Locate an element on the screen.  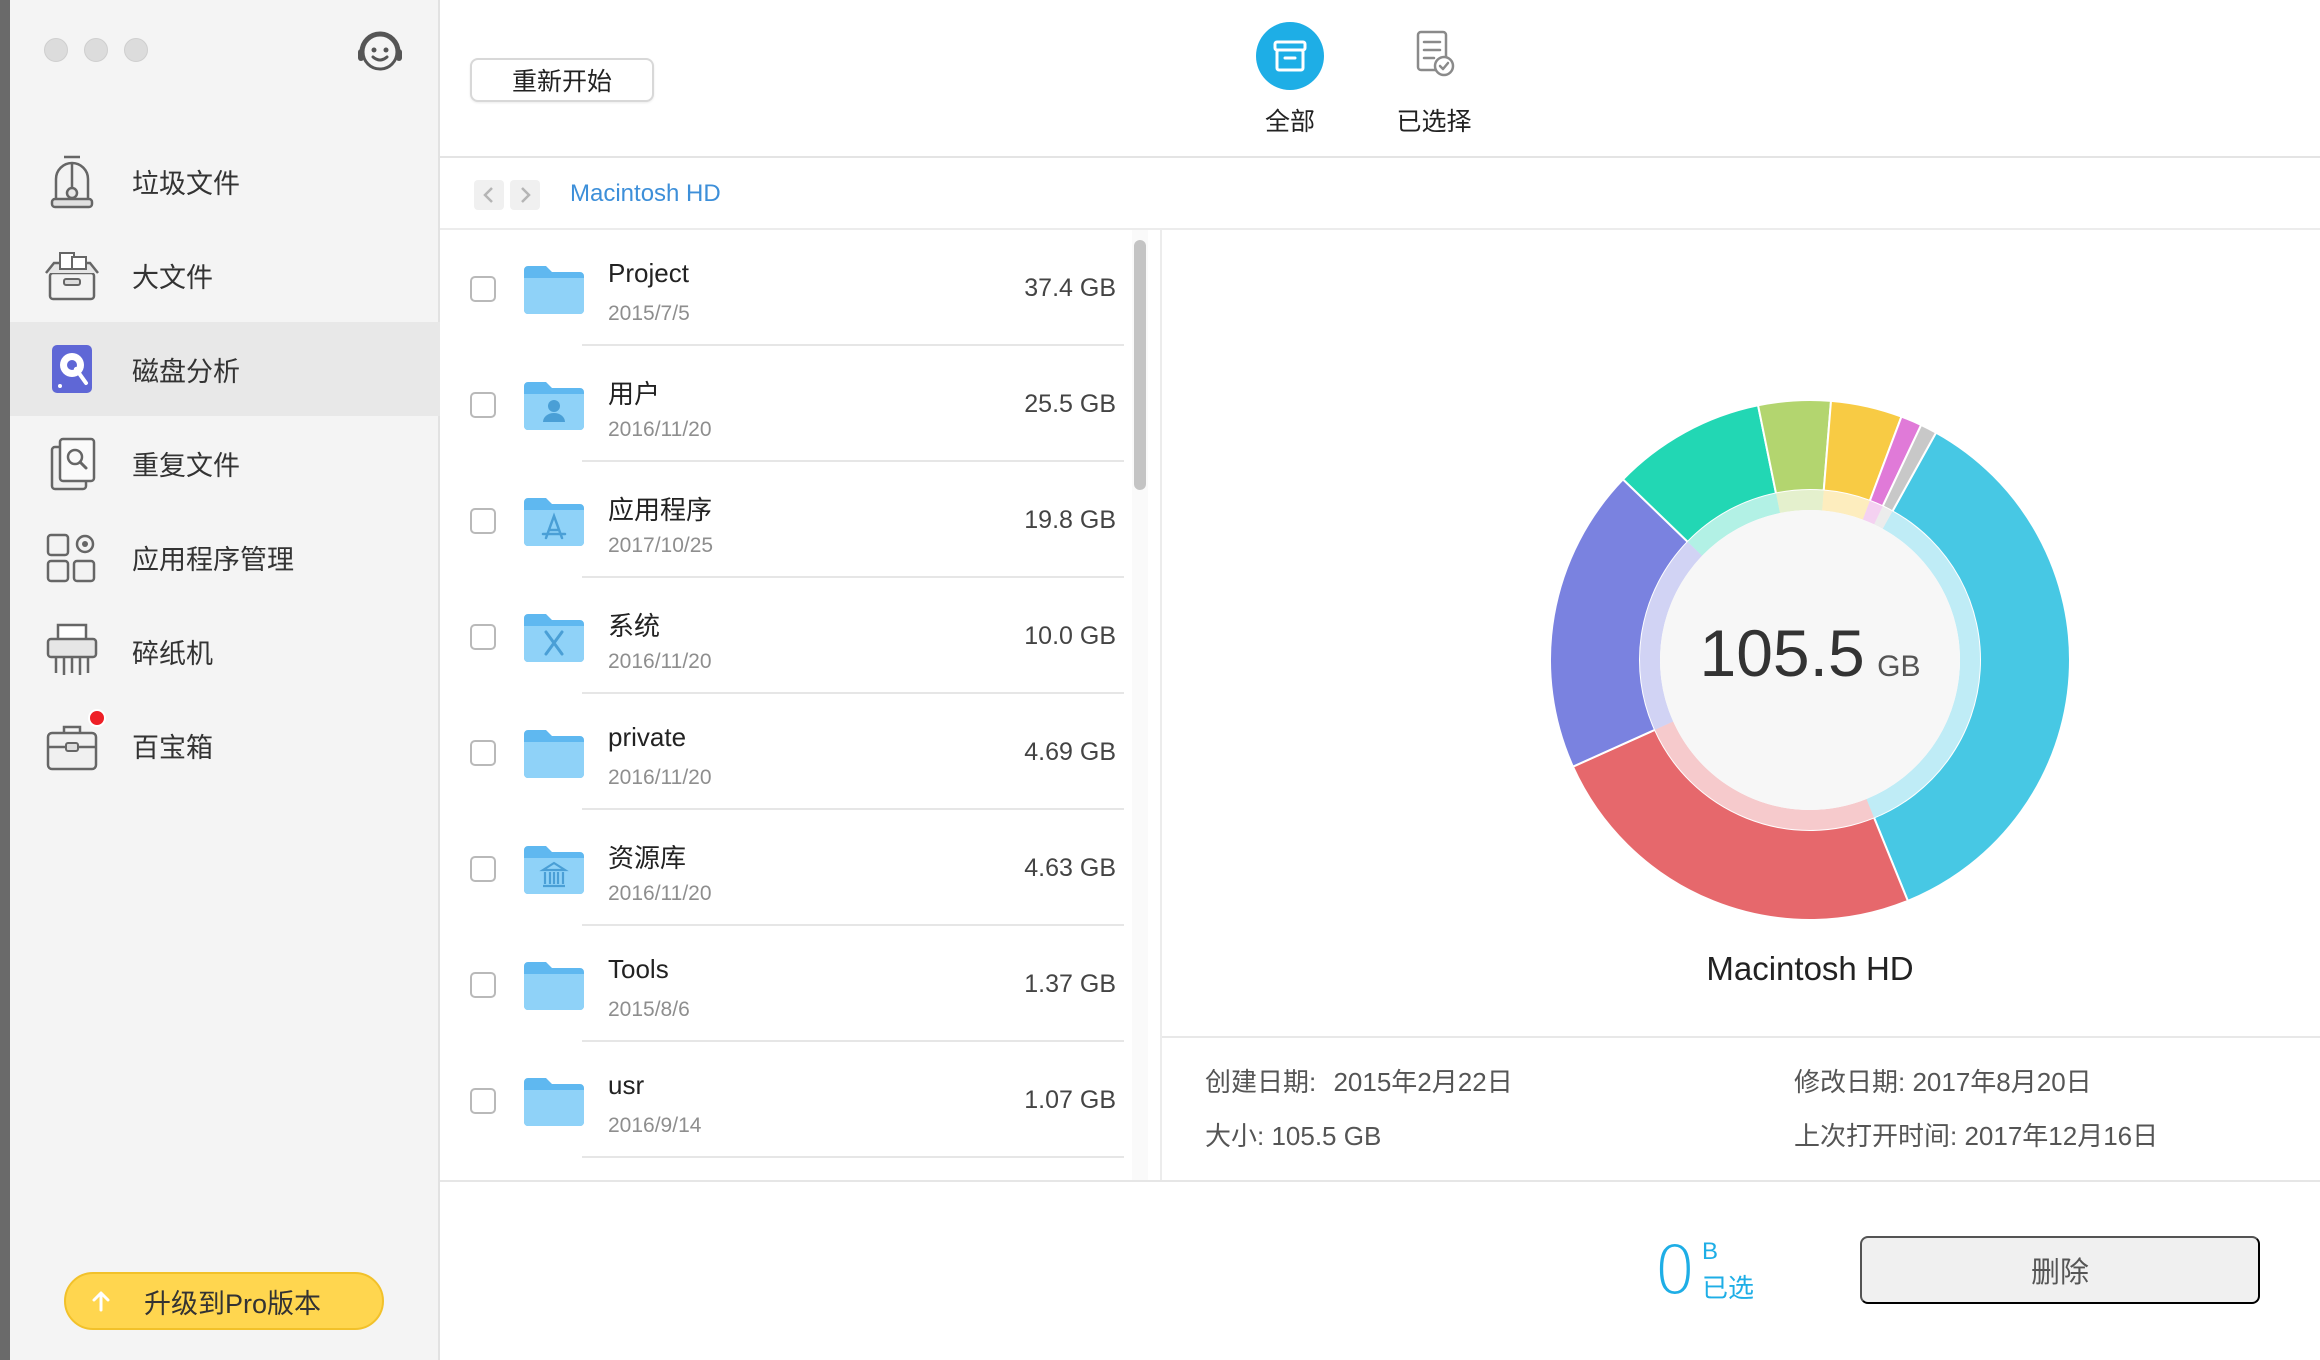
file-size: 4.69 GB is located at coordinates (1070, 752).